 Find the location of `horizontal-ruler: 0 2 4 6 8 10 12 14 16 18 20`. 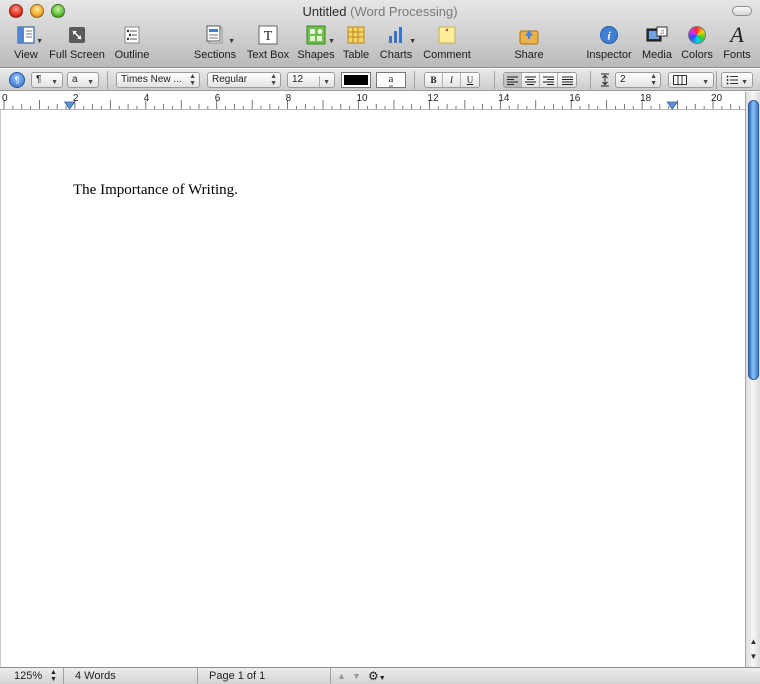

horizontal-ruler: 0 2 4 6 8 10 12 14 16 18 20 is located at coordinates (372, 101).